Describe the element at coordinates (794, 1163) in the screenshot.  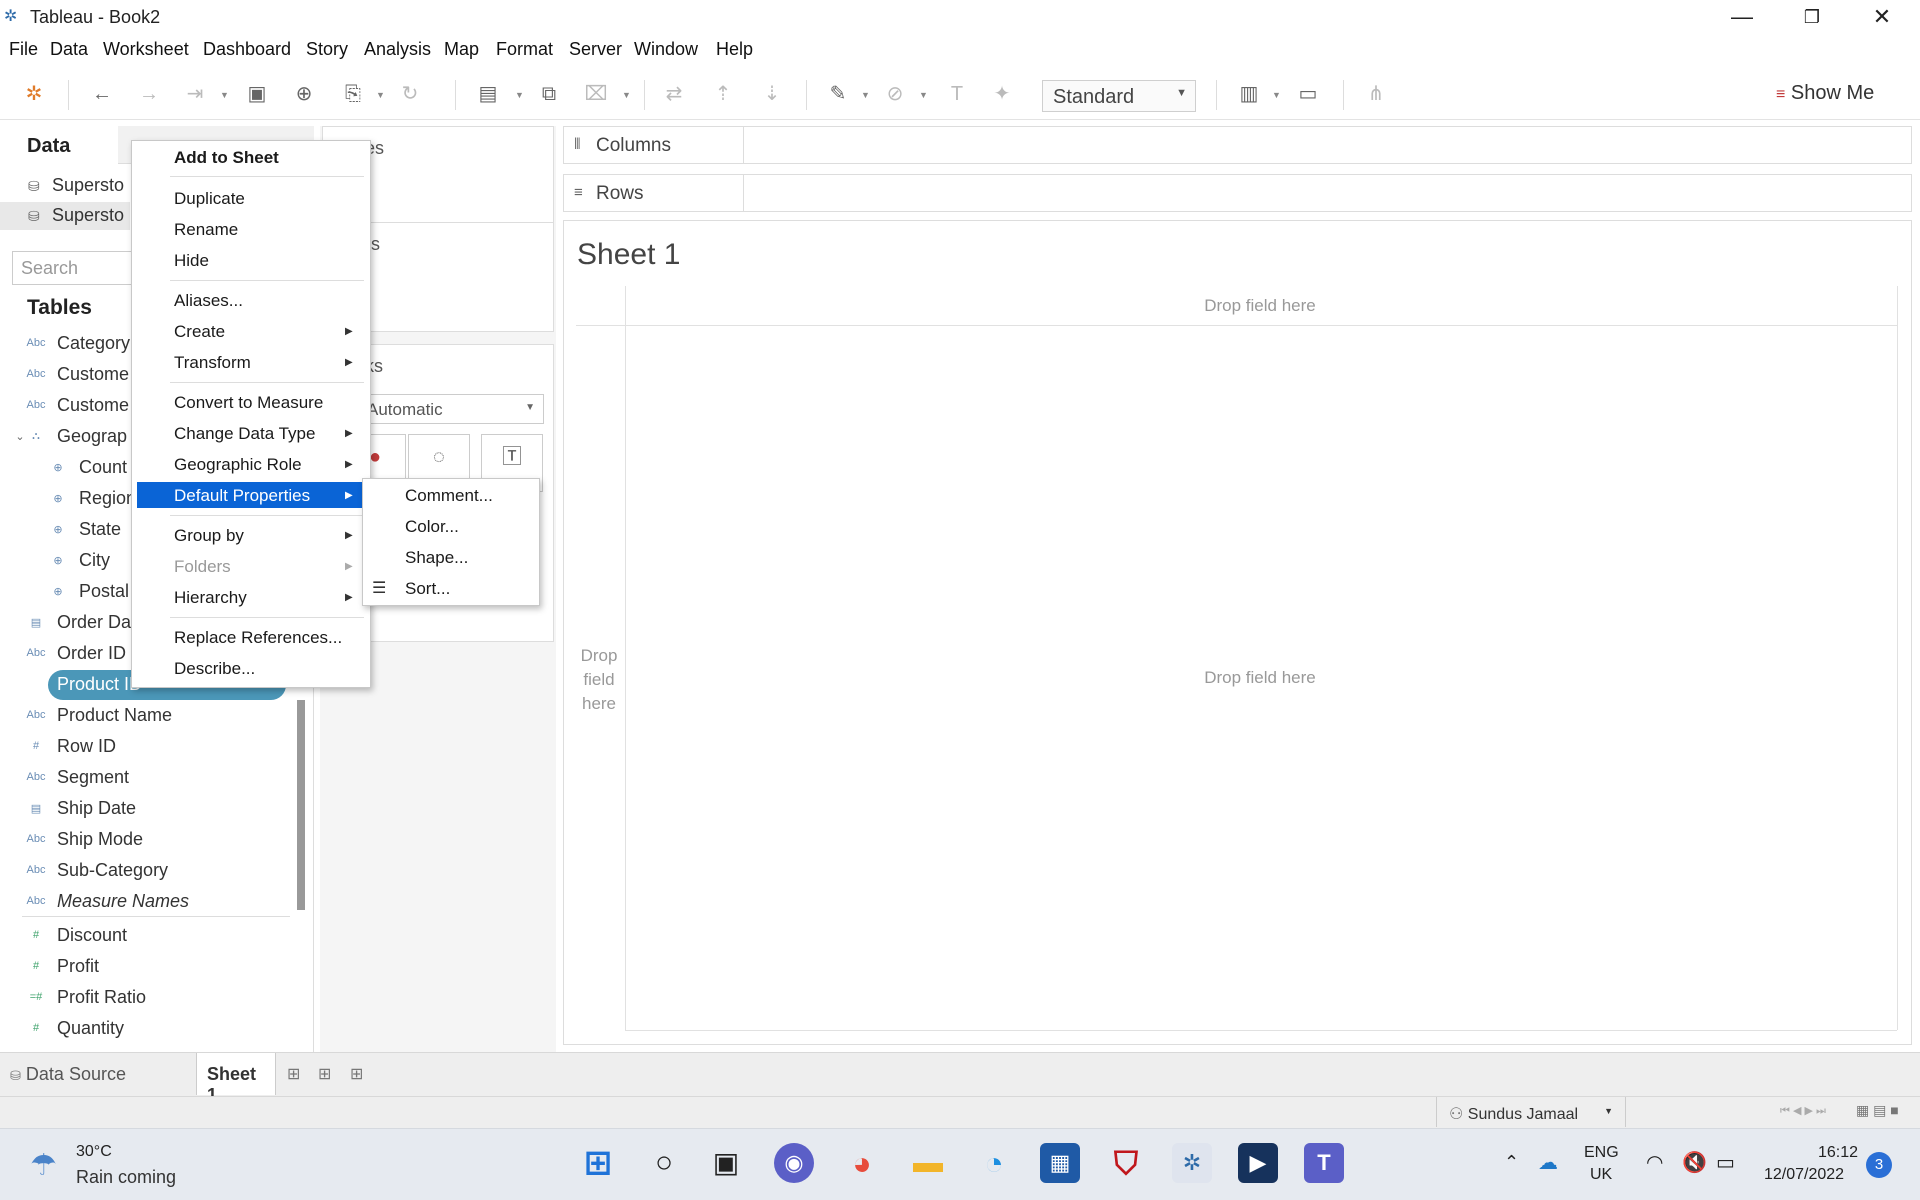
I see `chat-icon: ◉` at that location.